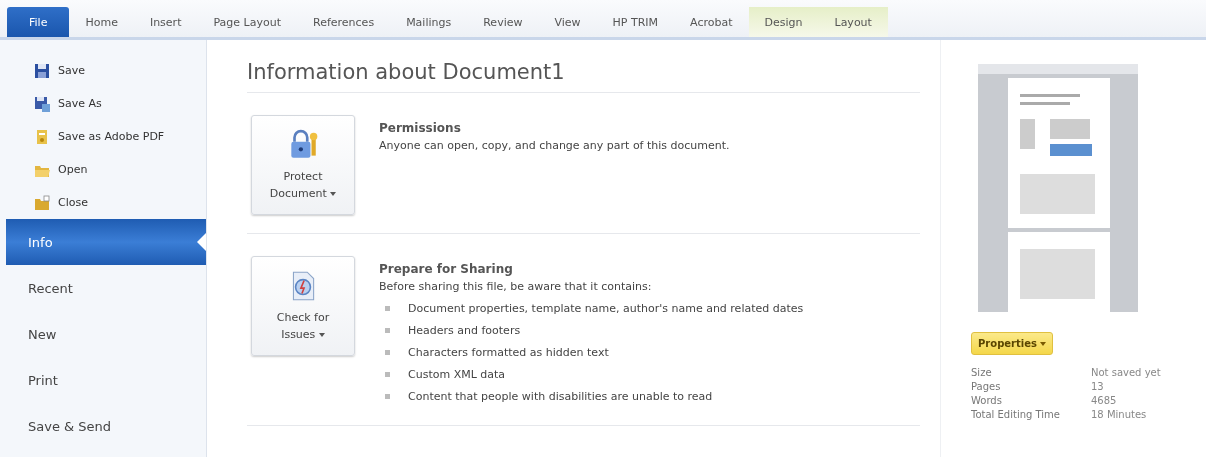 This screenshot has width=1206, height=457. Describe the element at coordinates (103, 103) in the screenshot. I see `menu-item: Save As` at that location.